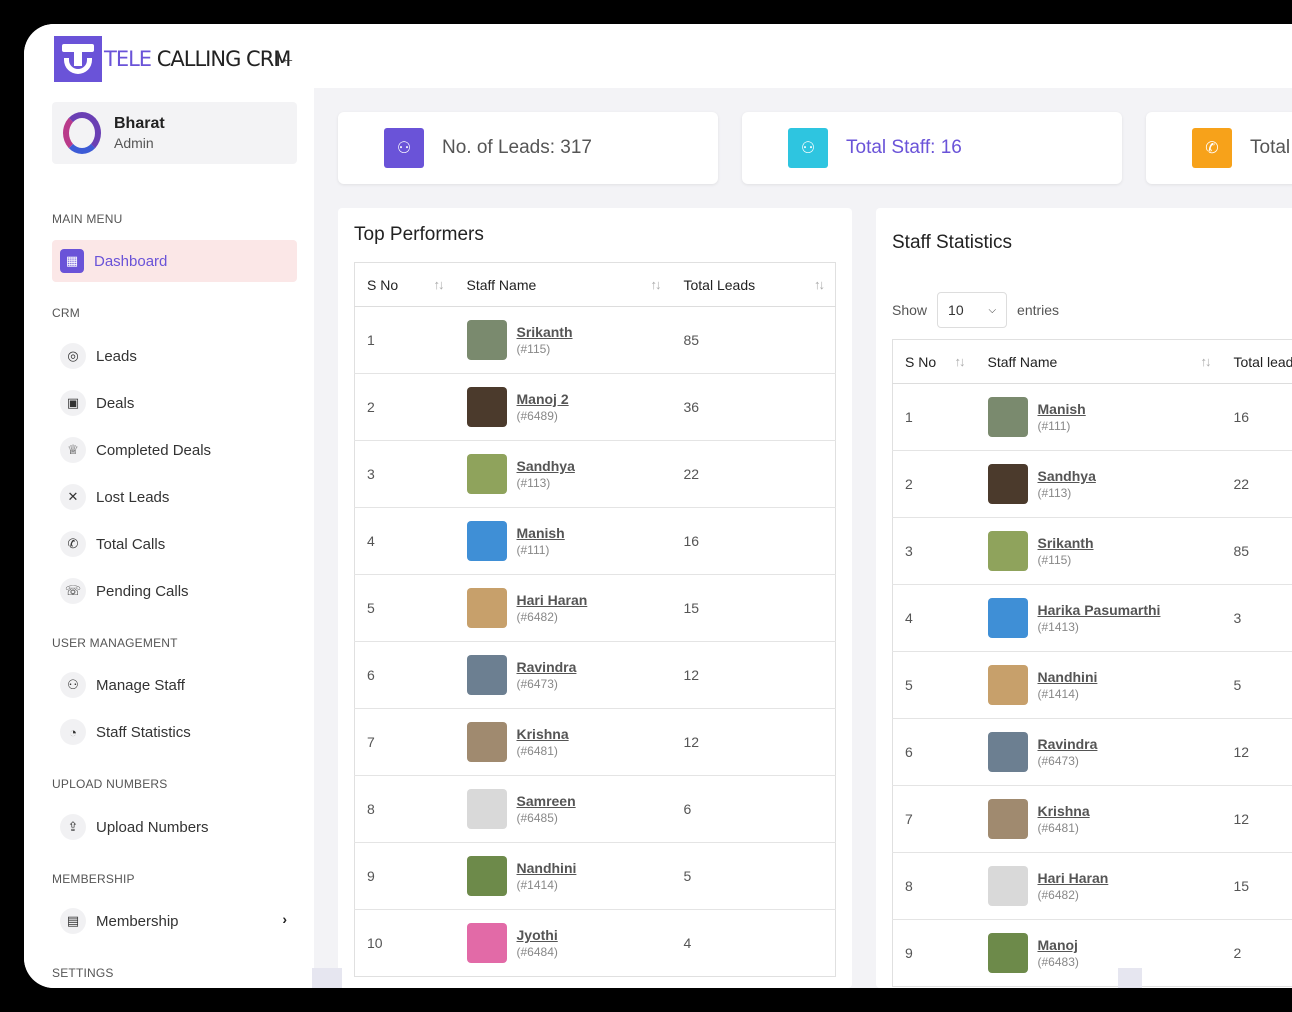 Image resolution: width=1292 pixels, height=1012 pixels. Describe the element at coordinates (595, 541) in the screenshot. I see `table-row: 4 Manish (#111) 16` at that location.